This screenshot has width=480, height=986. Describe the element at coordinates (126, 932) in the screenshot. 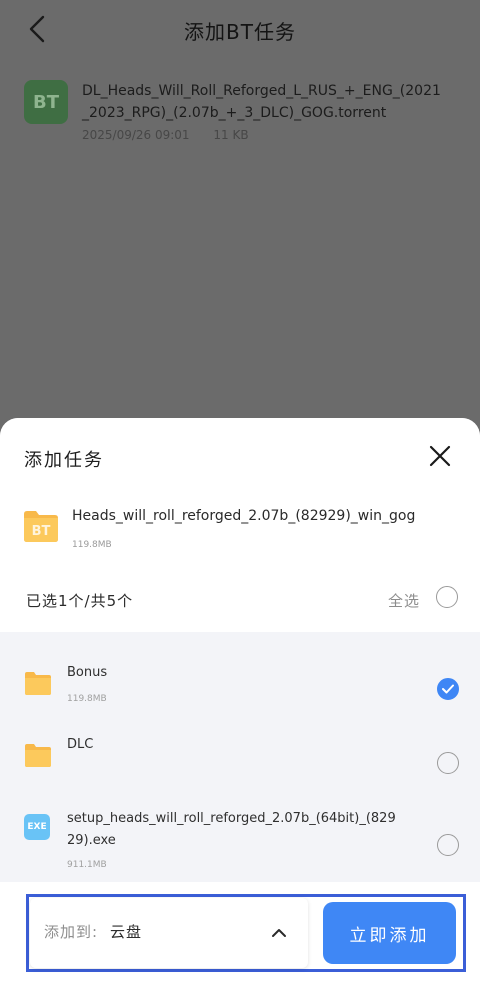

I see `destination-value: 云盘` at that location.